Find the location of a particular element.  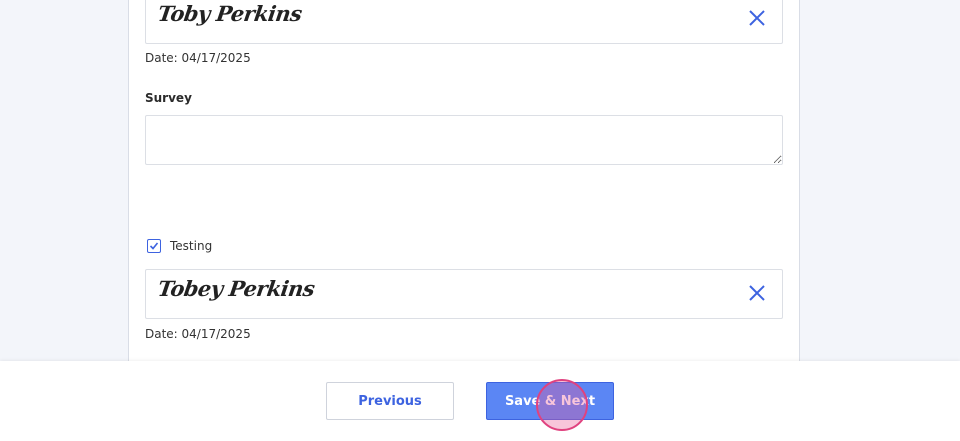

survey-textarea is located at coordinates (464, 140).